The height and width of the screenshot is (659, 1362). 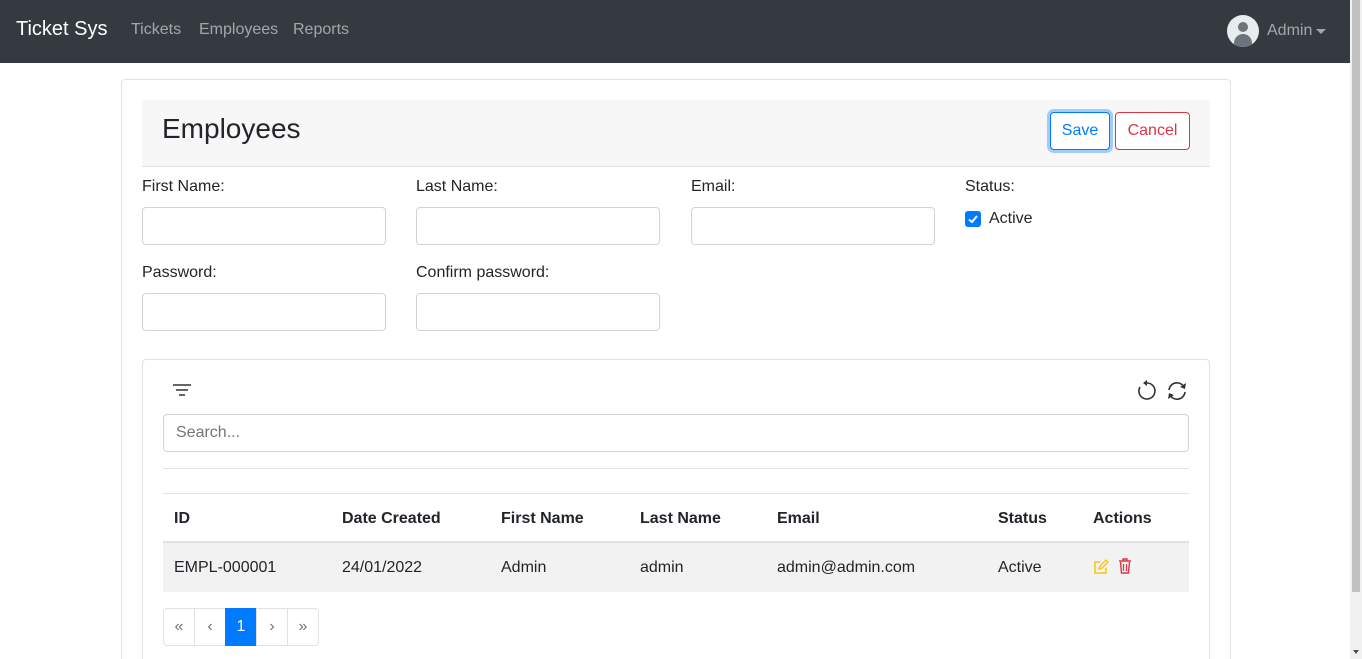 I want to click on cell-date-created: 24/01/2022, so click(x=382, y=567).